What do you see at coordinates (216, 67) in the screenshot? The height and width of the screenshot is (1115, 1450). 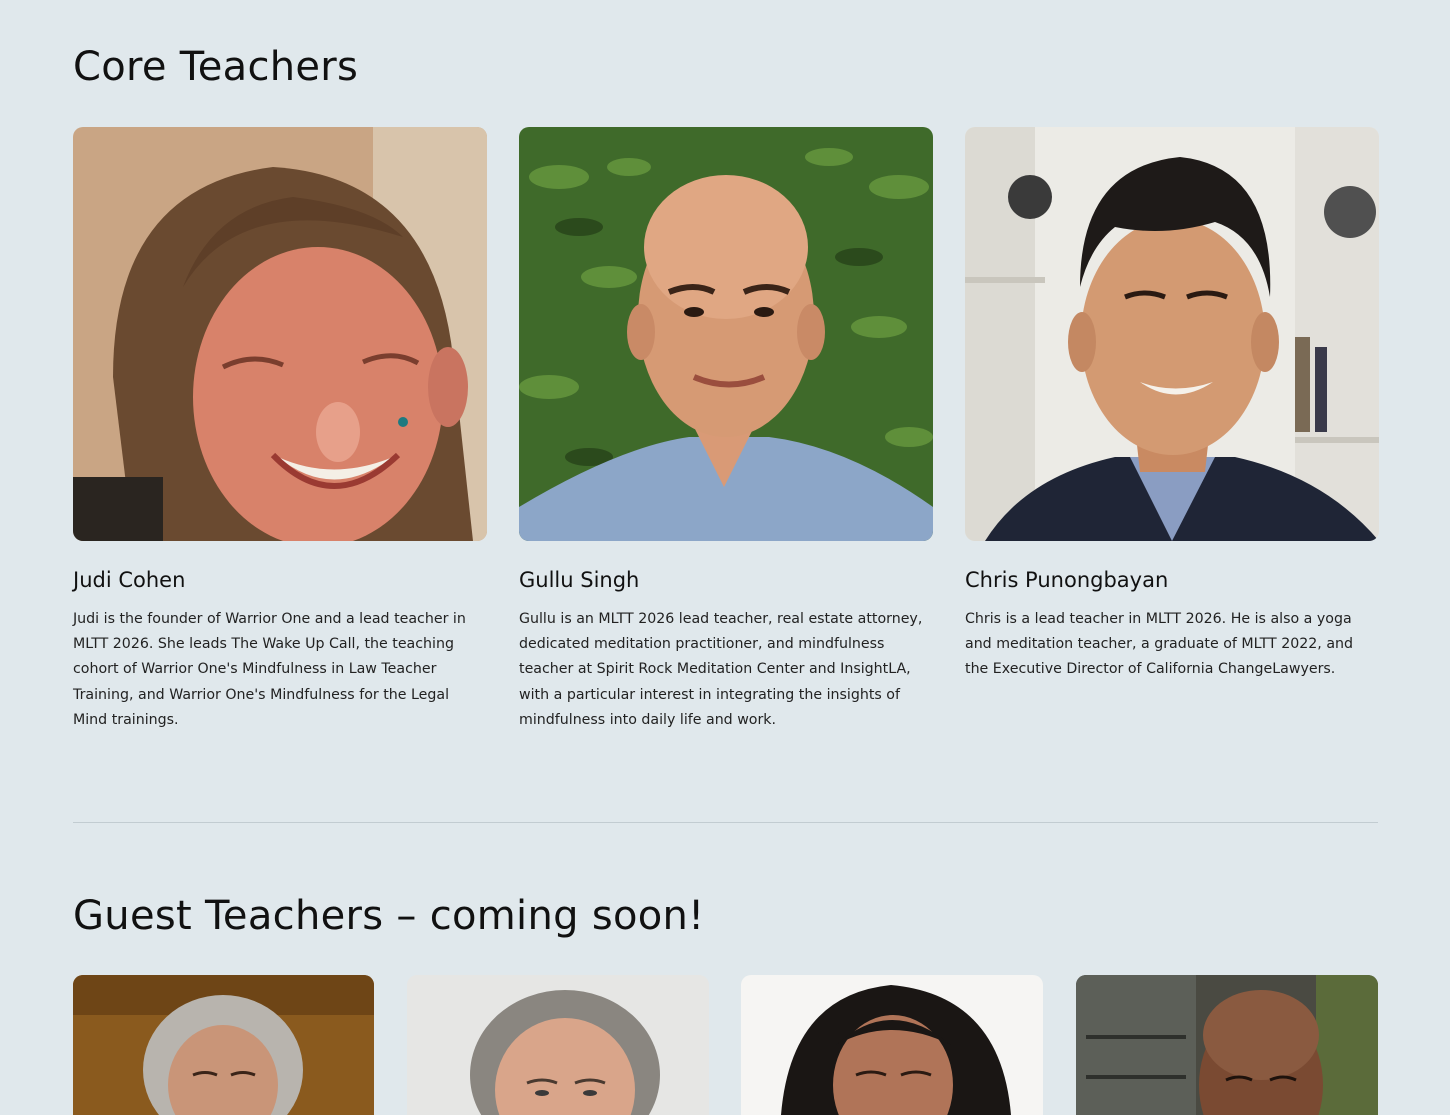 I see `core-teachers-heading: Core Teachers` at bounding box center [216, 67].